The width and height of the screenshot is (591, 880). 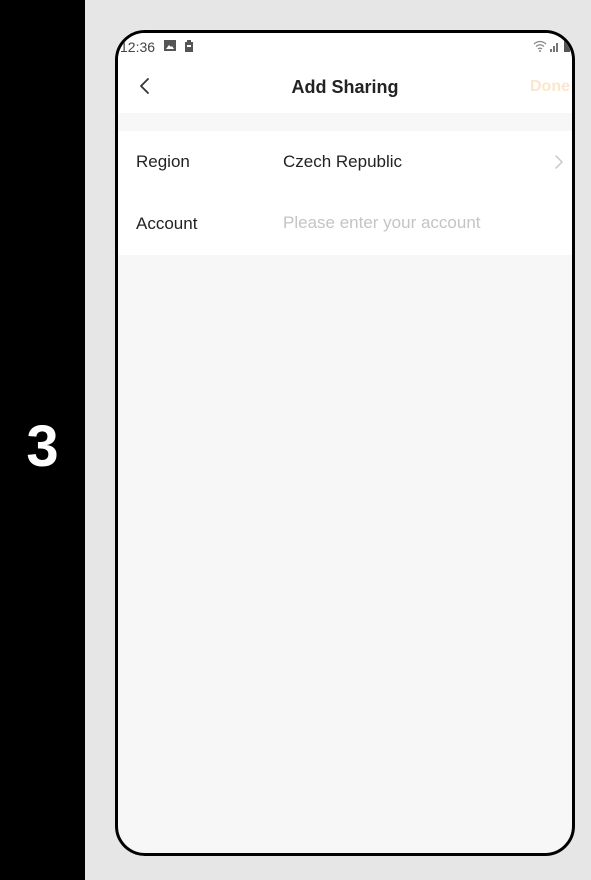 I want to click on battery-icon, so click(x=567, y=46).